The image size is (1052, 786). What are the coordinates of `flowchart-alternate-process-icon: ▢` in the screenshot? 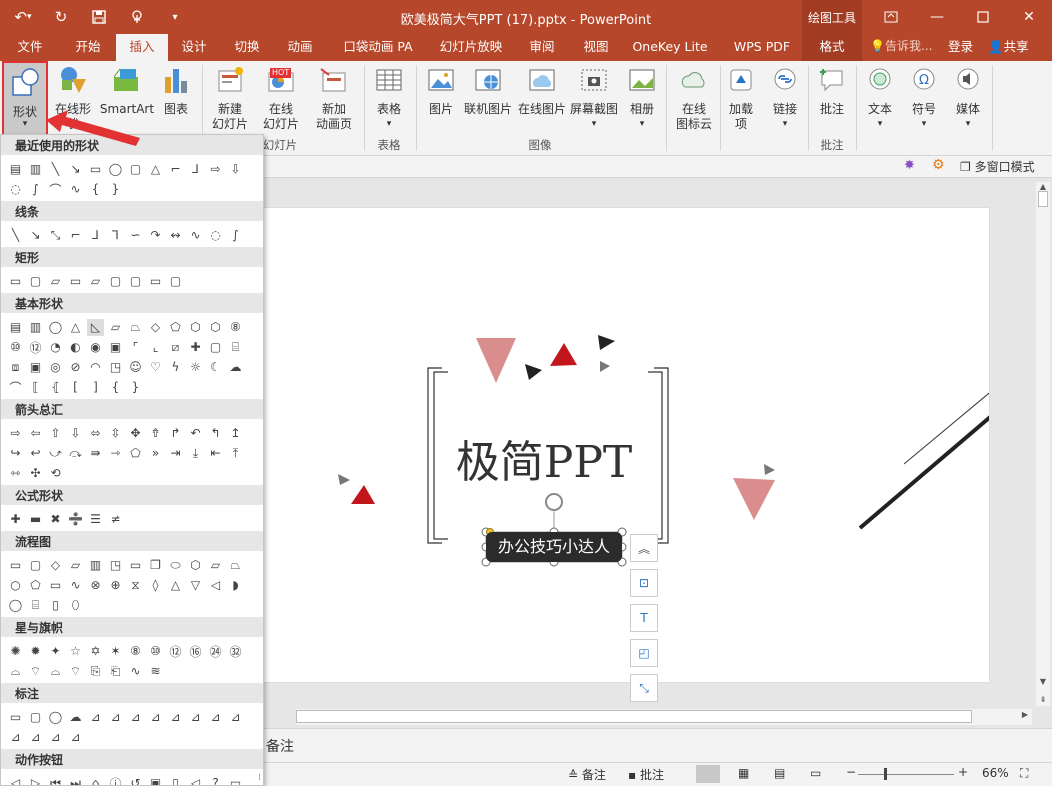 It's located at (35, 565).